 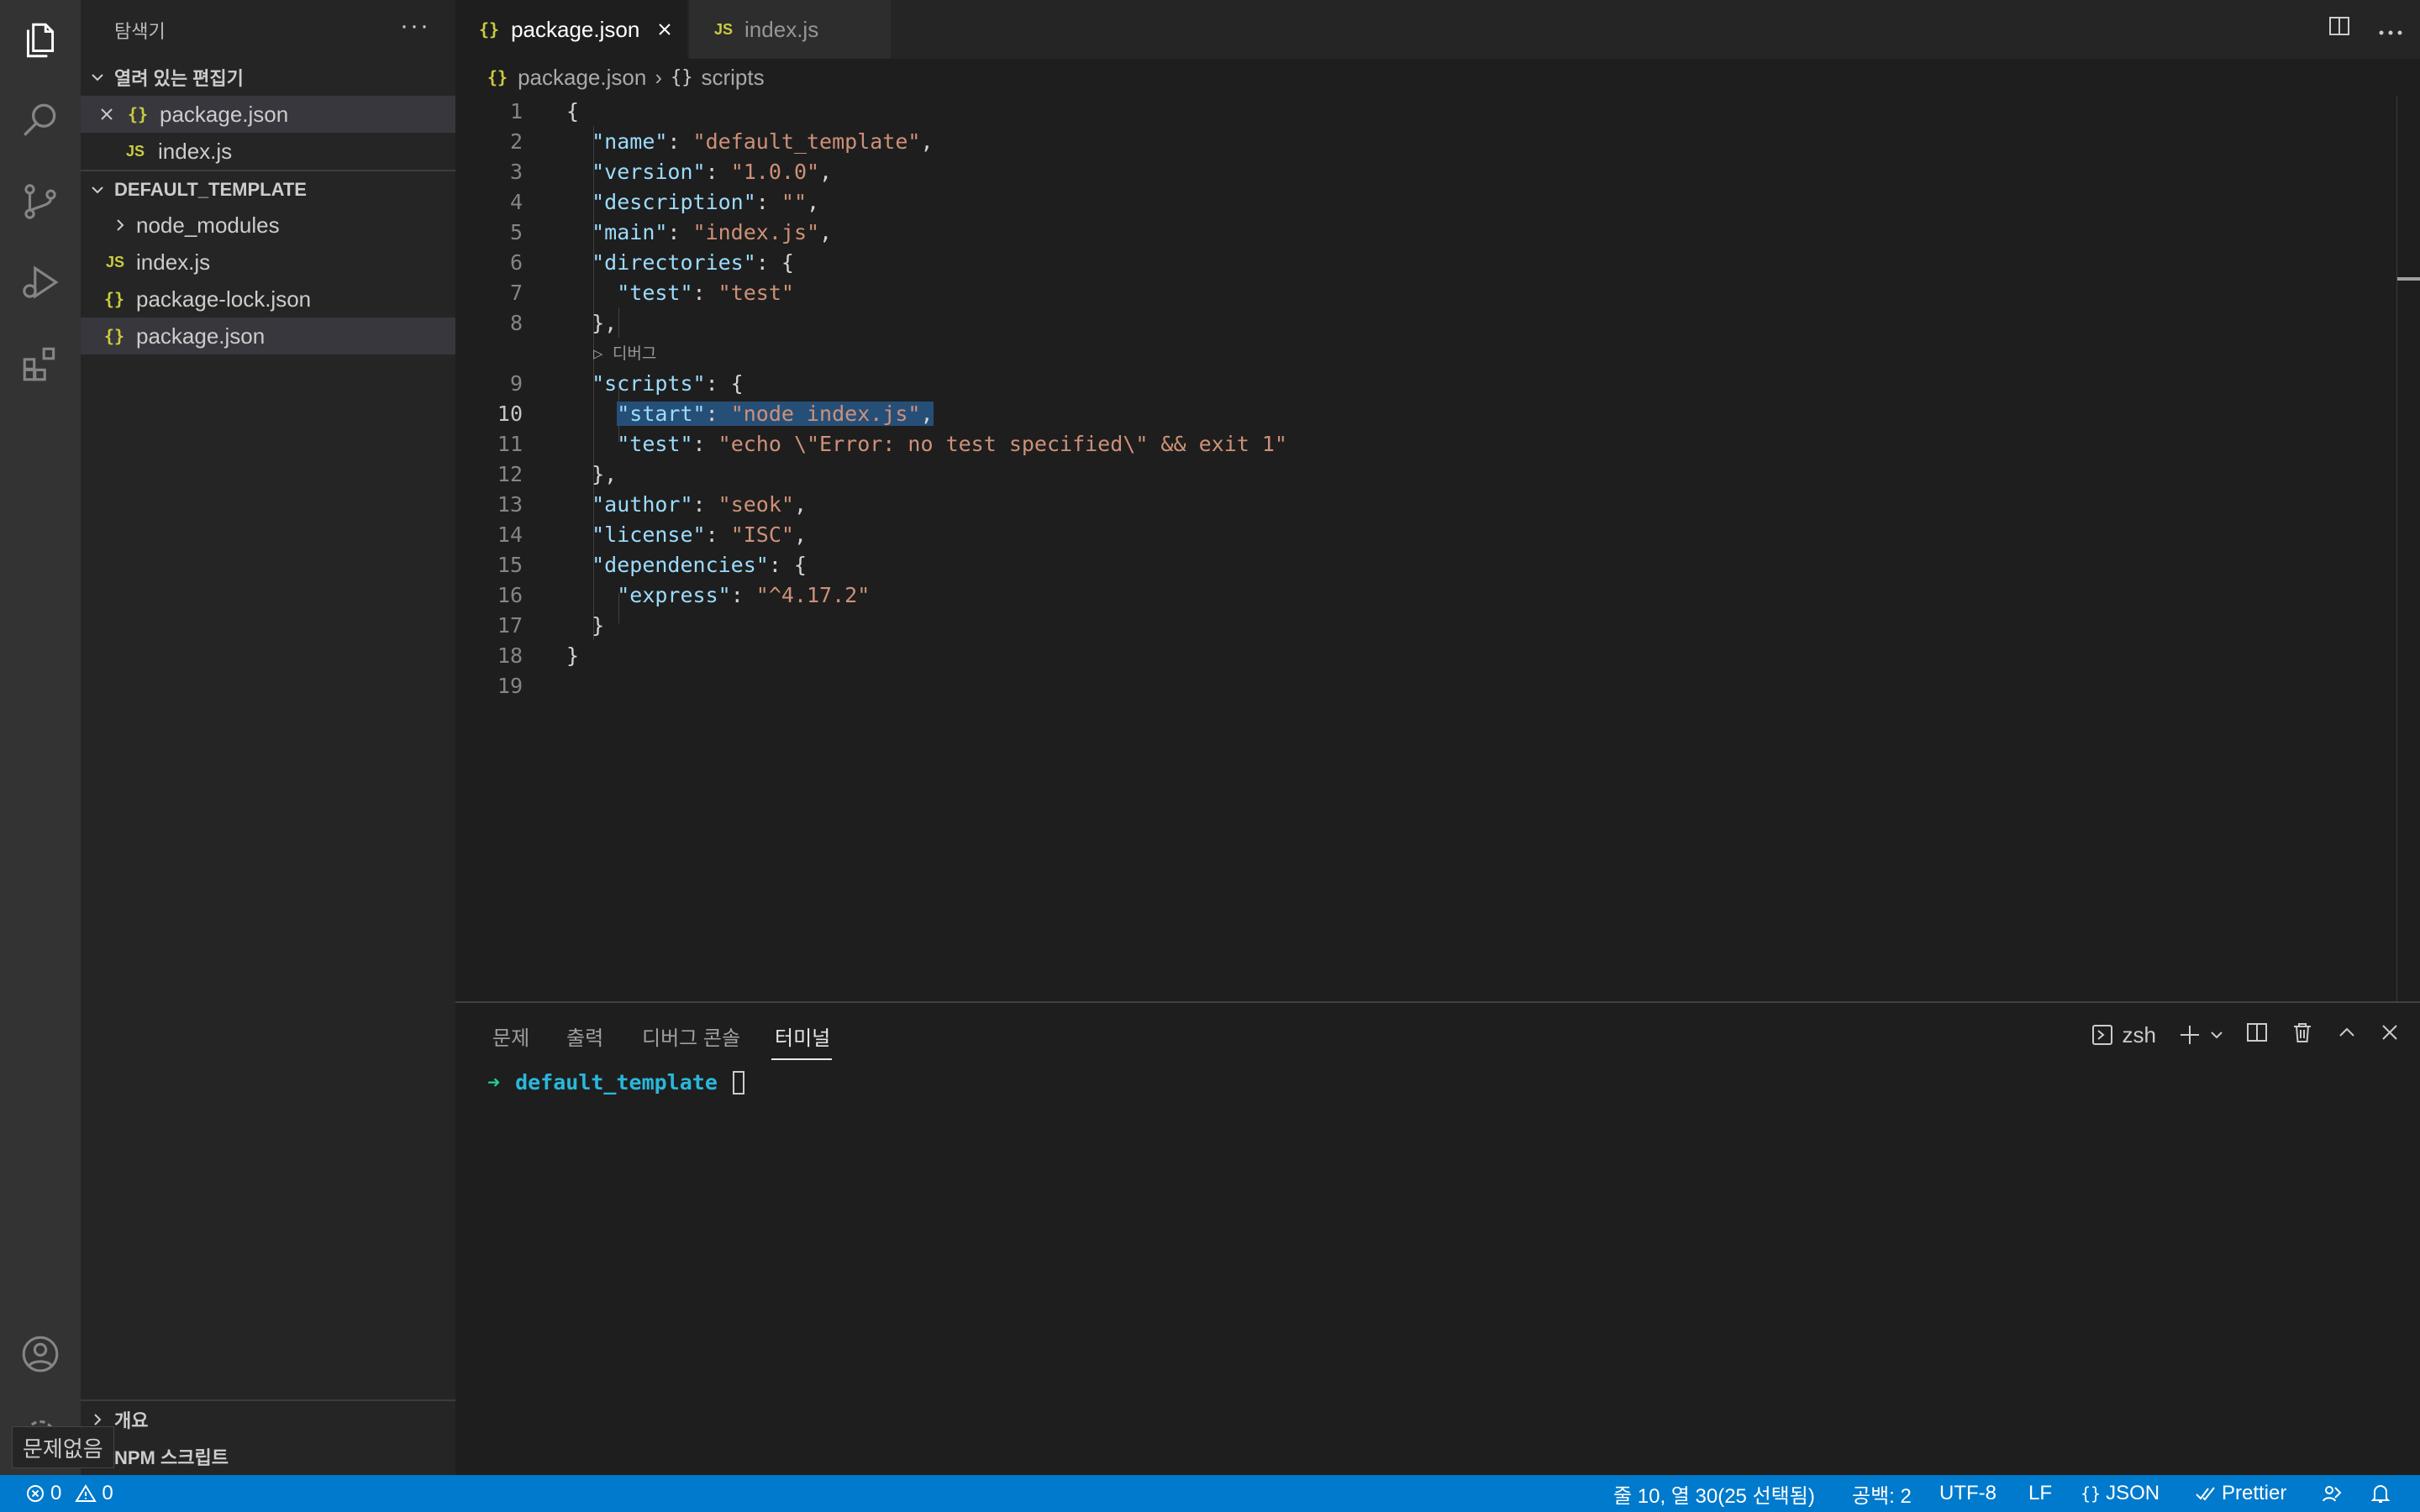 I want to click on code-line: 15 "dependencies": {, so click(x=1425, y=564).